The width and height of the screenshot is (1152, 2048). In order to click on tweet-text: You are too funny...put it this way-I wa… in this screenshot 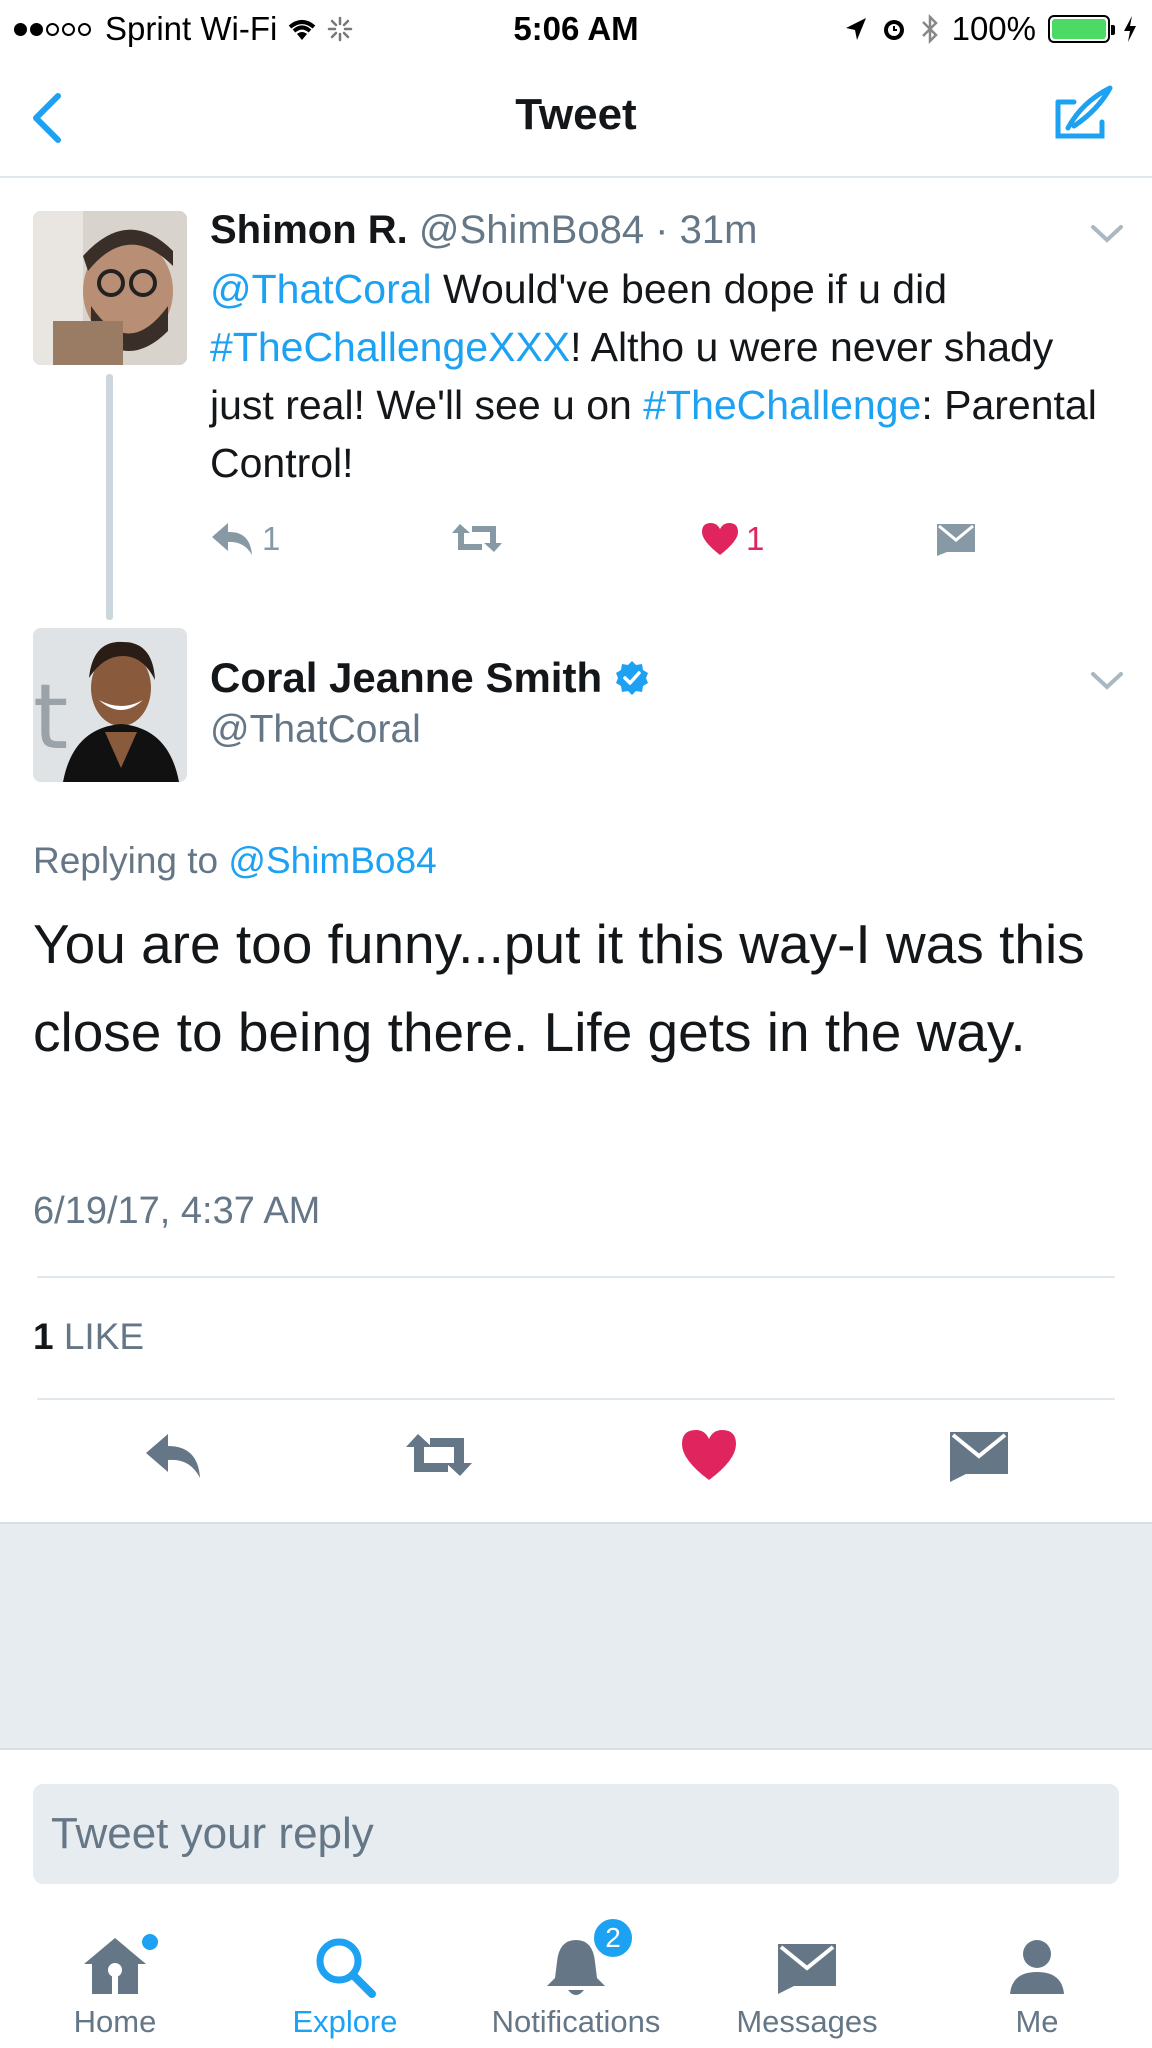, I will do `click(559, 988)`.